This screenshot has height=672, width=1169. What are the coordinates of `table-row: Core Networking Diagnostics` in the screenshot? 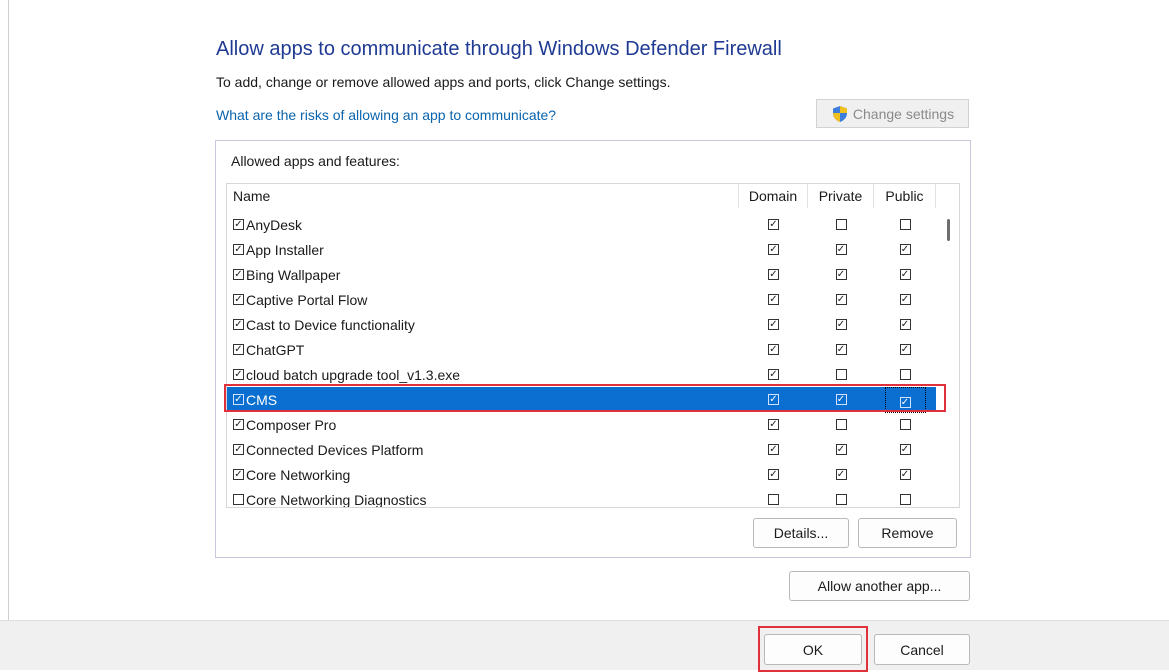 It's located at (581, 497).